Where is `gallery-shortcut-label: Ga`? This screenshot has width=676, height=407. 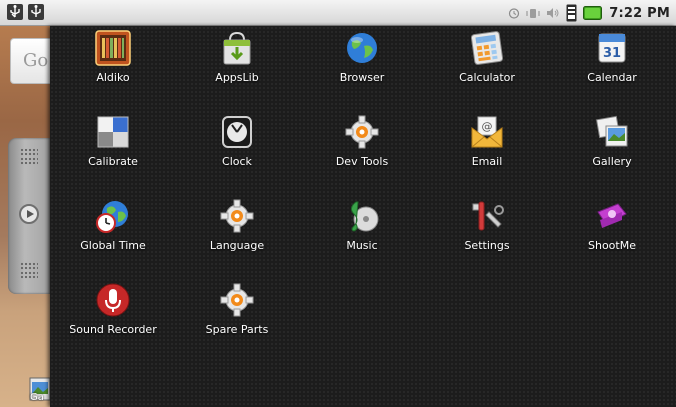 gallery-shortcut-label: Ga is located at coordinates (37, 397).